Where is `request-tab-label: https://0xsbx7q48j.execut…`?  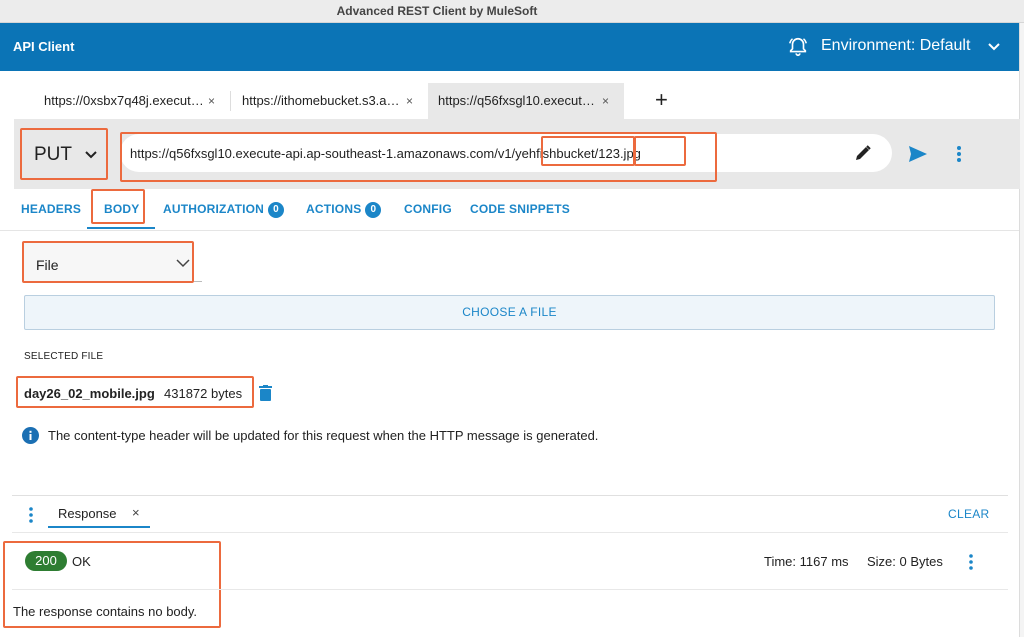 request-tab-label: https://0xsbx7q48j.execut… is located at coordinates (124, 100).